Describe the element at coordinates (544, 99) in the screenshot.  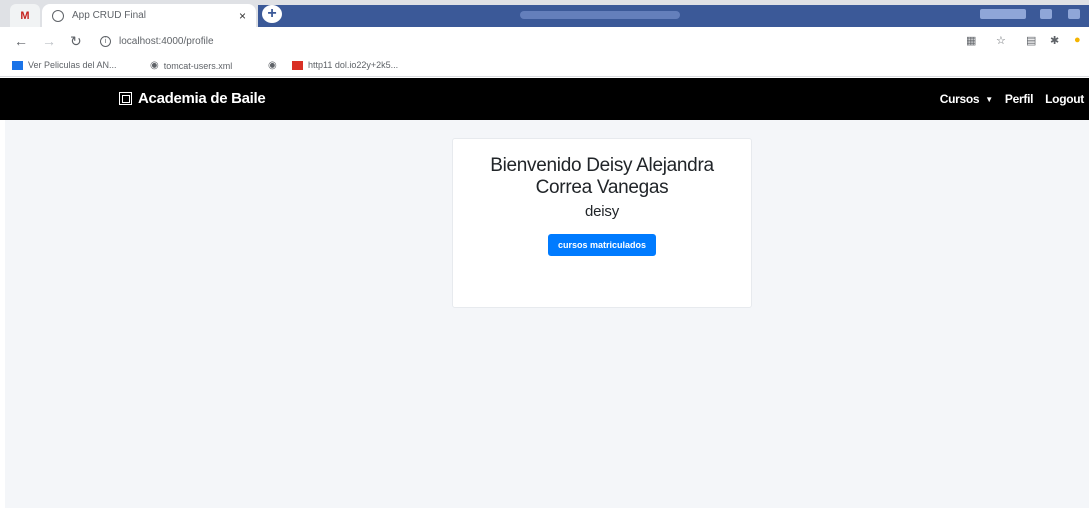
I see `app-navbar: Academia de Baile Cursos ▼ Perfil Logout` at that location.